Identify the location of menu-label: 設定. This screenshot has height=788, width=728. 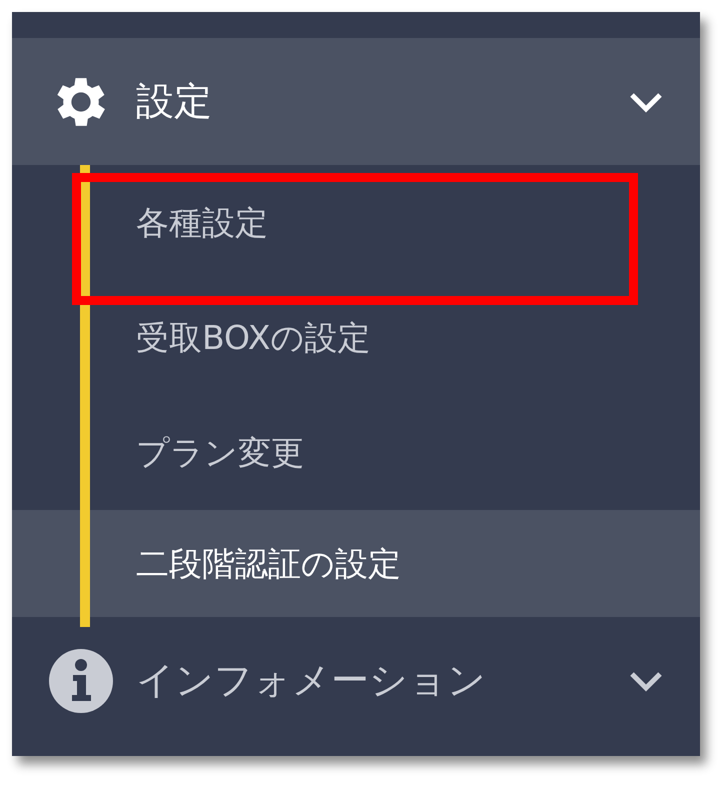
(174, 101).